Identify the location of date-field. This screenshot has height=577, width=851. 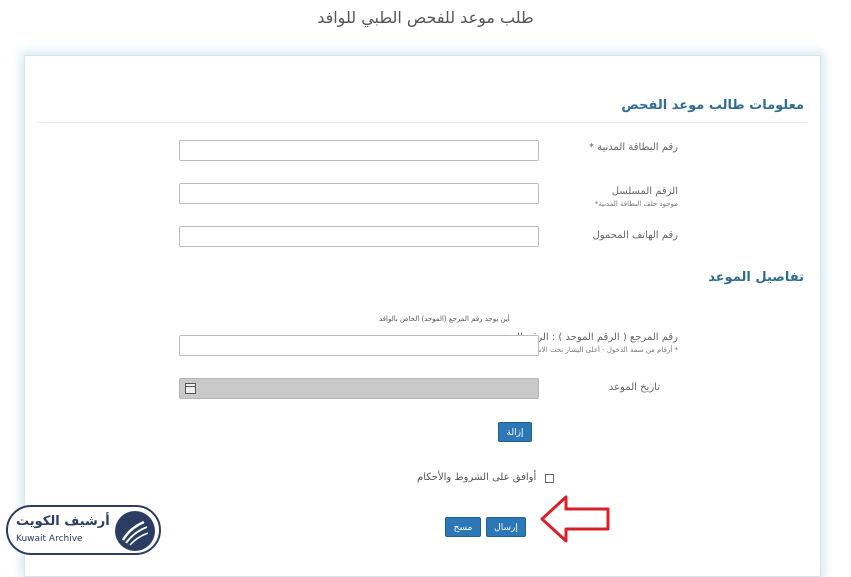
(359, 388).